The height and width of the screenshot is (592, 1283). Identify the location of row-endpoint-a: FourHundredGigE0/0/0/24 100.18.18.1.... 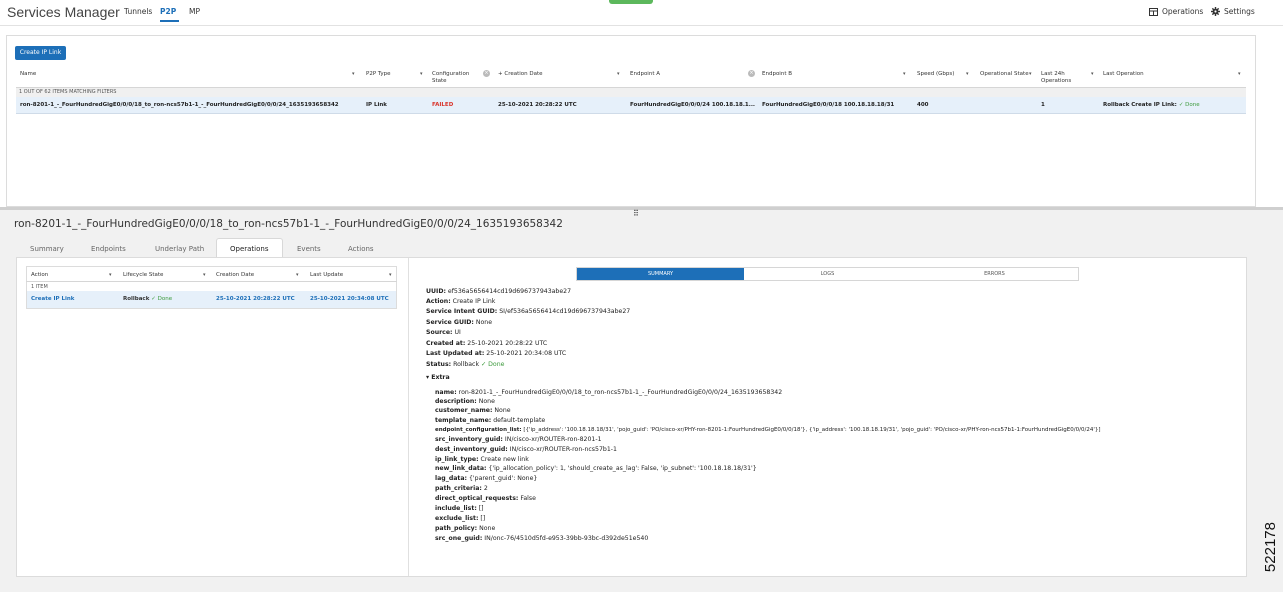
(693, 105).